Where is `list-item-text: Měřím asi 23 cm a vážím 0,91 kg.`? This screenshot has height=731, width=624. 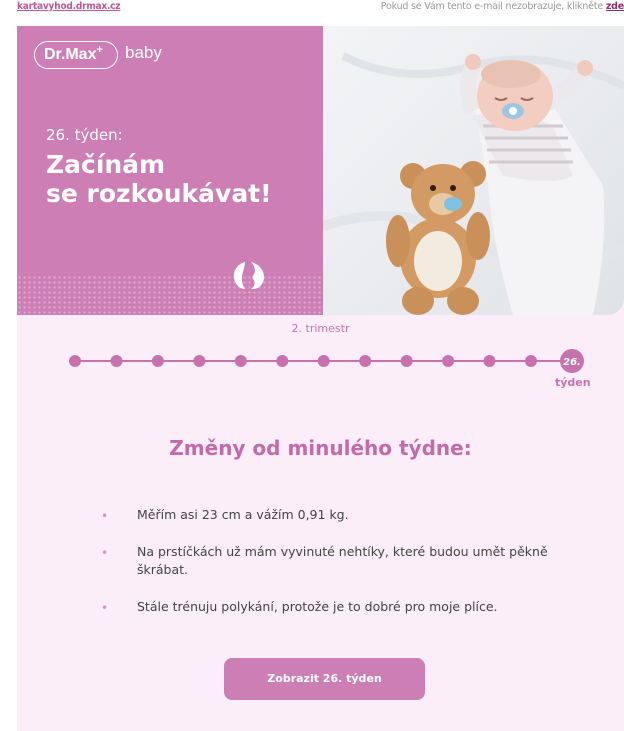 list-item-text: Měřím asi 23 cm a vážím 0,91 kg. is located at coordinates (243, 514).